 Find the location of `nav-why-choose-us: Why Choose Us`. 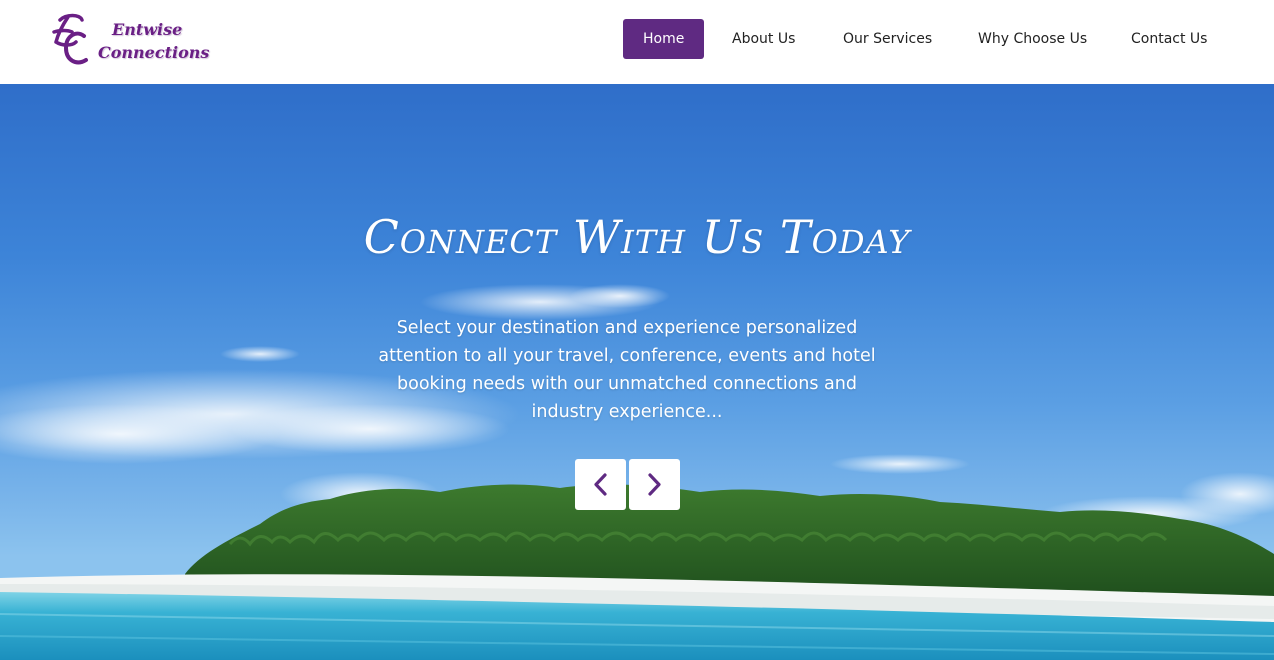

nav-why-choose-us: Why Choose Us is located at coordinates (1032, 39).